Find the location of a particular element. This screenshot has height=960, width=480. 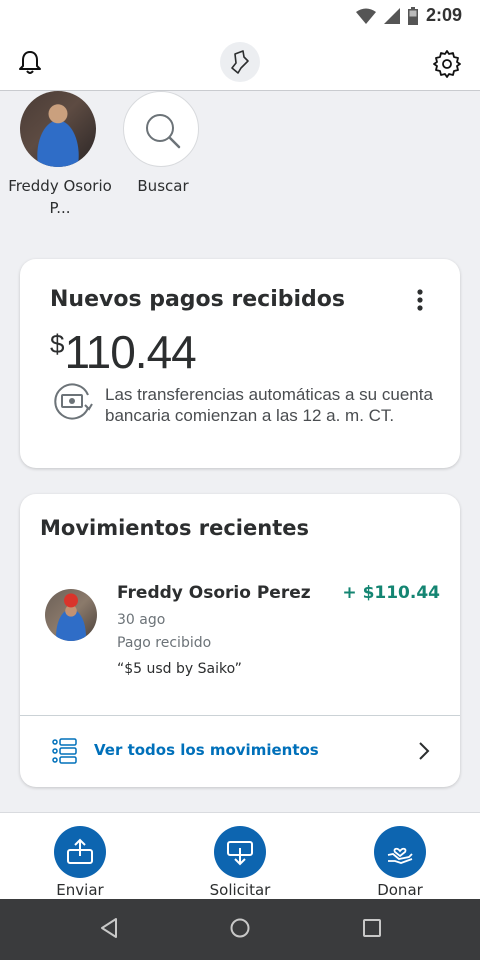

balance-amount: $110.44 is located at coordinates (123, 352).